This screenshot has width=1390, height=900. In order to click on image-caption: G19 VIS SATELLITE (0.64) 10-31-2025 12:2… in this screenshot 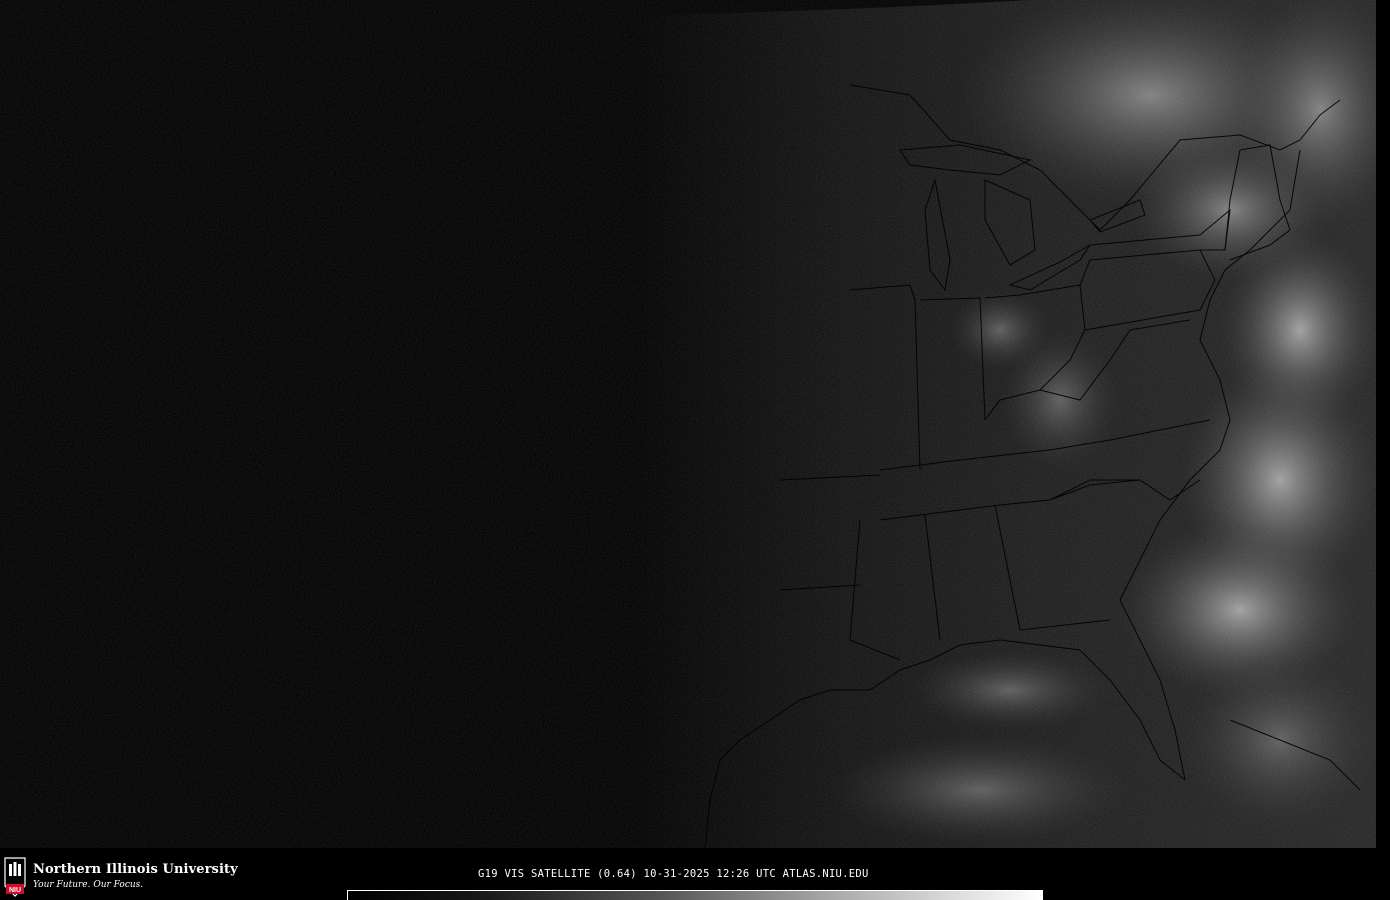, I will do `click(673, 874)`.